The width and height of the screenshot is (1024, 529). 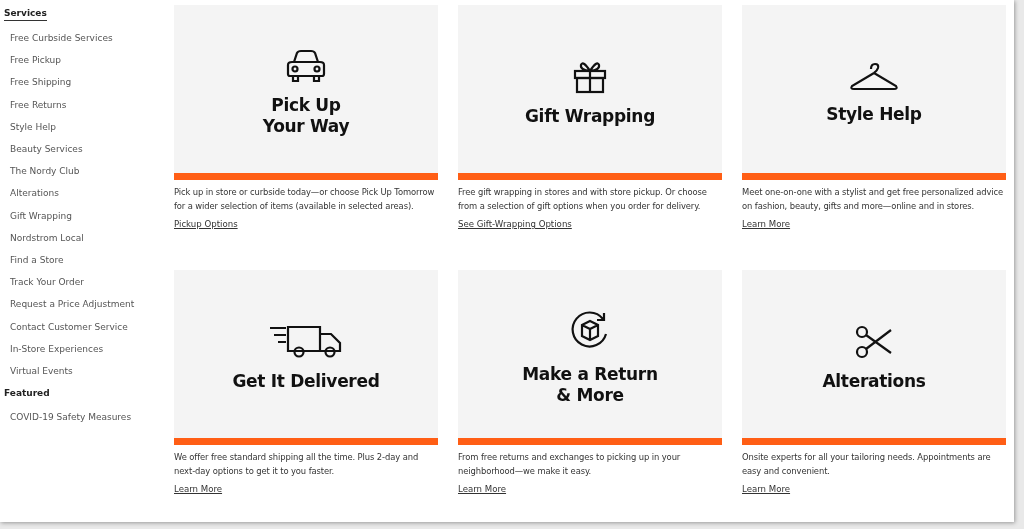 I want to click on sidebar-link: Style Help, so click(x=87, y=126).